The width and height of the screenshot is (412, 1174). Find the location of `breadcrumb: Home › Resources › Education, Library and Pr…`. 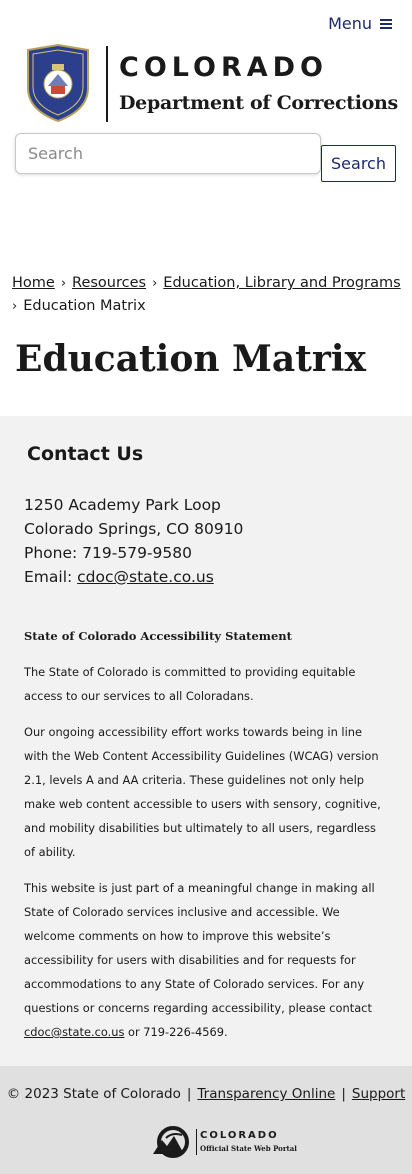

breadcrumb: Home › Resources › Education, Library and Pr… is located at coordinates (207, 295).